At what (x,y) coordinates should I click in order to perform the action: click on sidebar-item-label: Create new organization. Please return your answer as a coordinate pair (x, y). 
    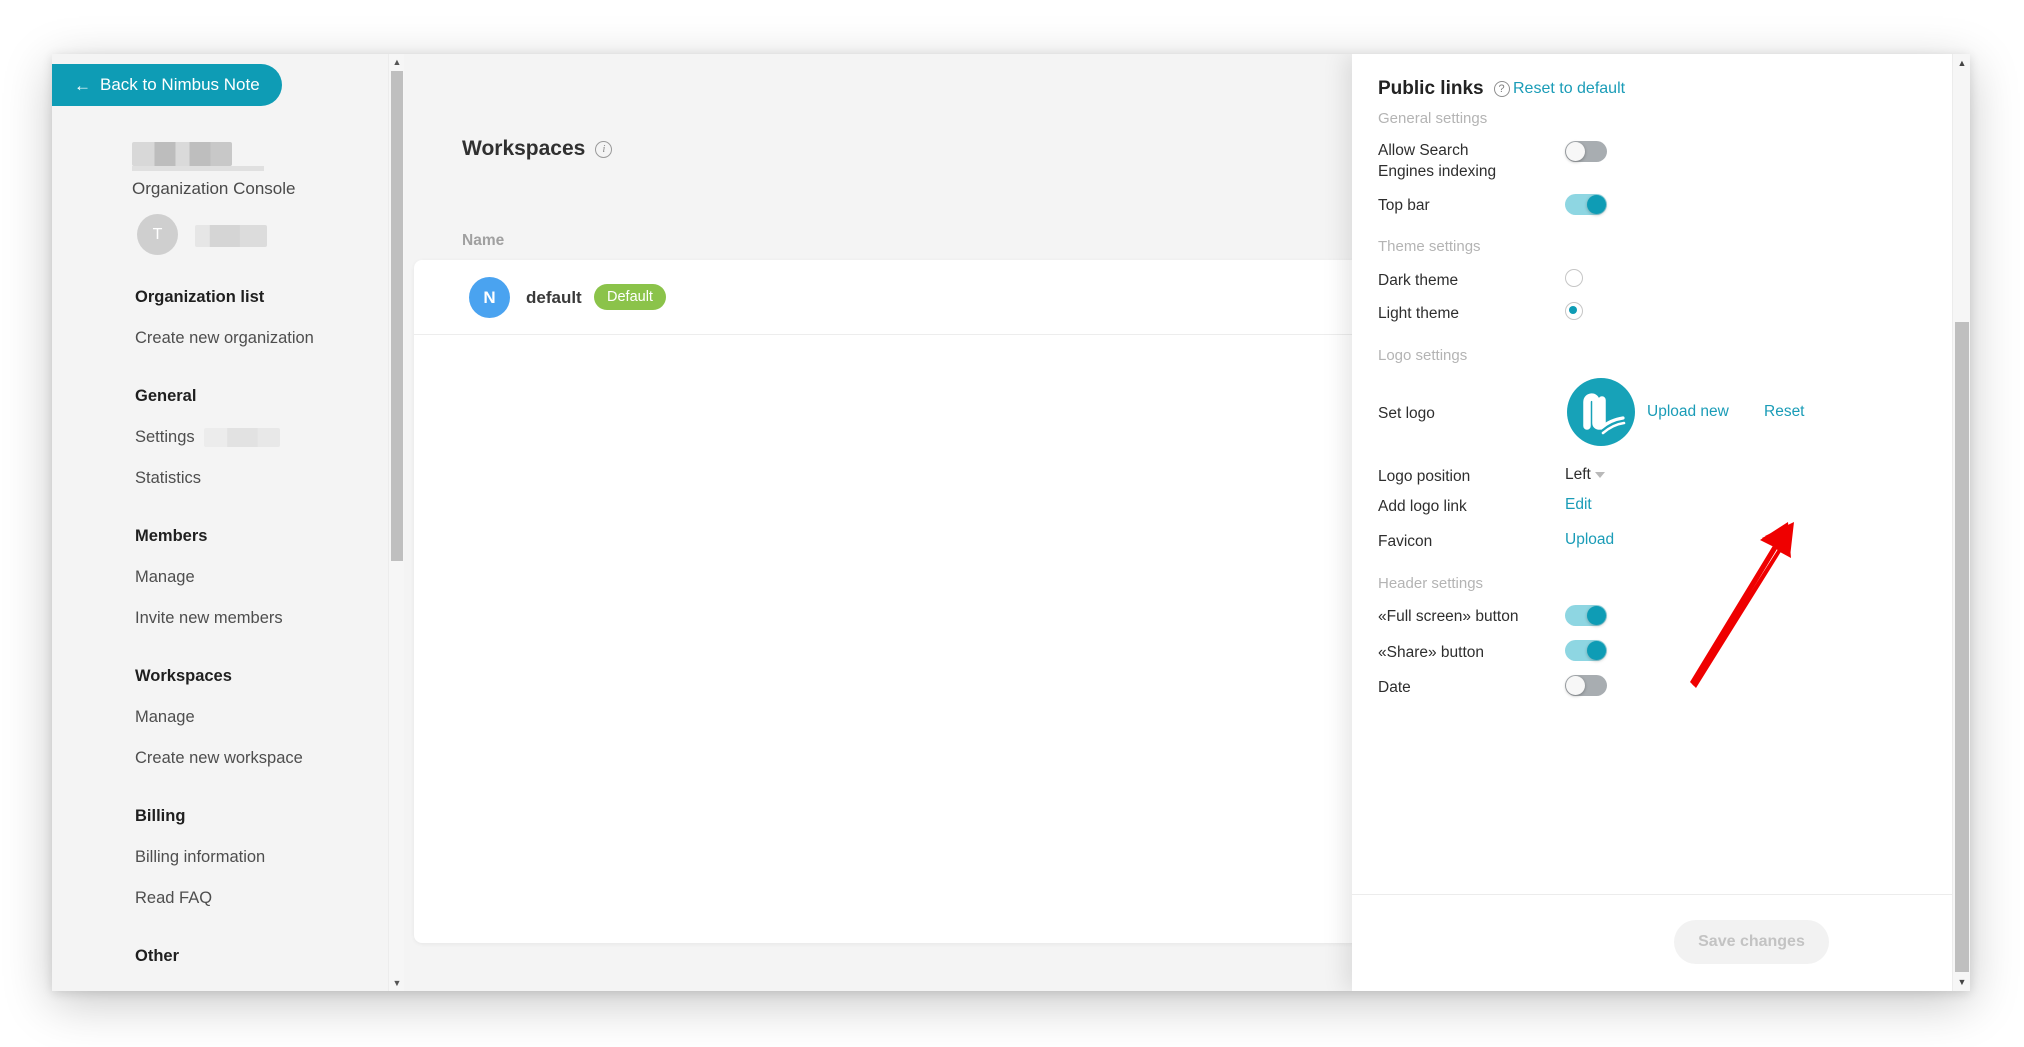
    Looking at the image, I should click on (224, 338).